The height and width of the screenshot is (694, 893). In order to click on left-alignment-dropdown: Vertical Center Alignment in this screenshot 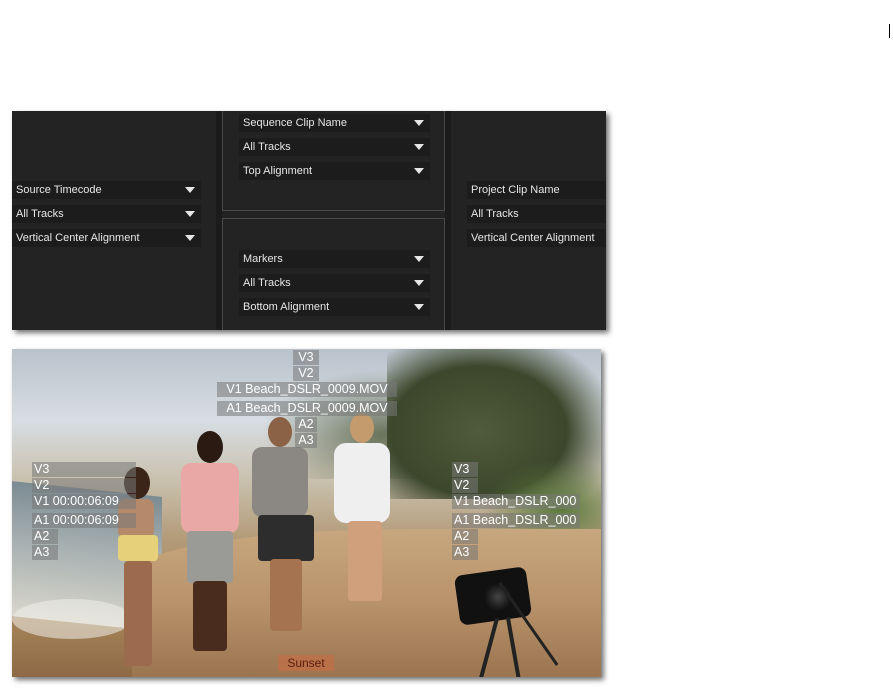, I will do `click(106, 238)`.